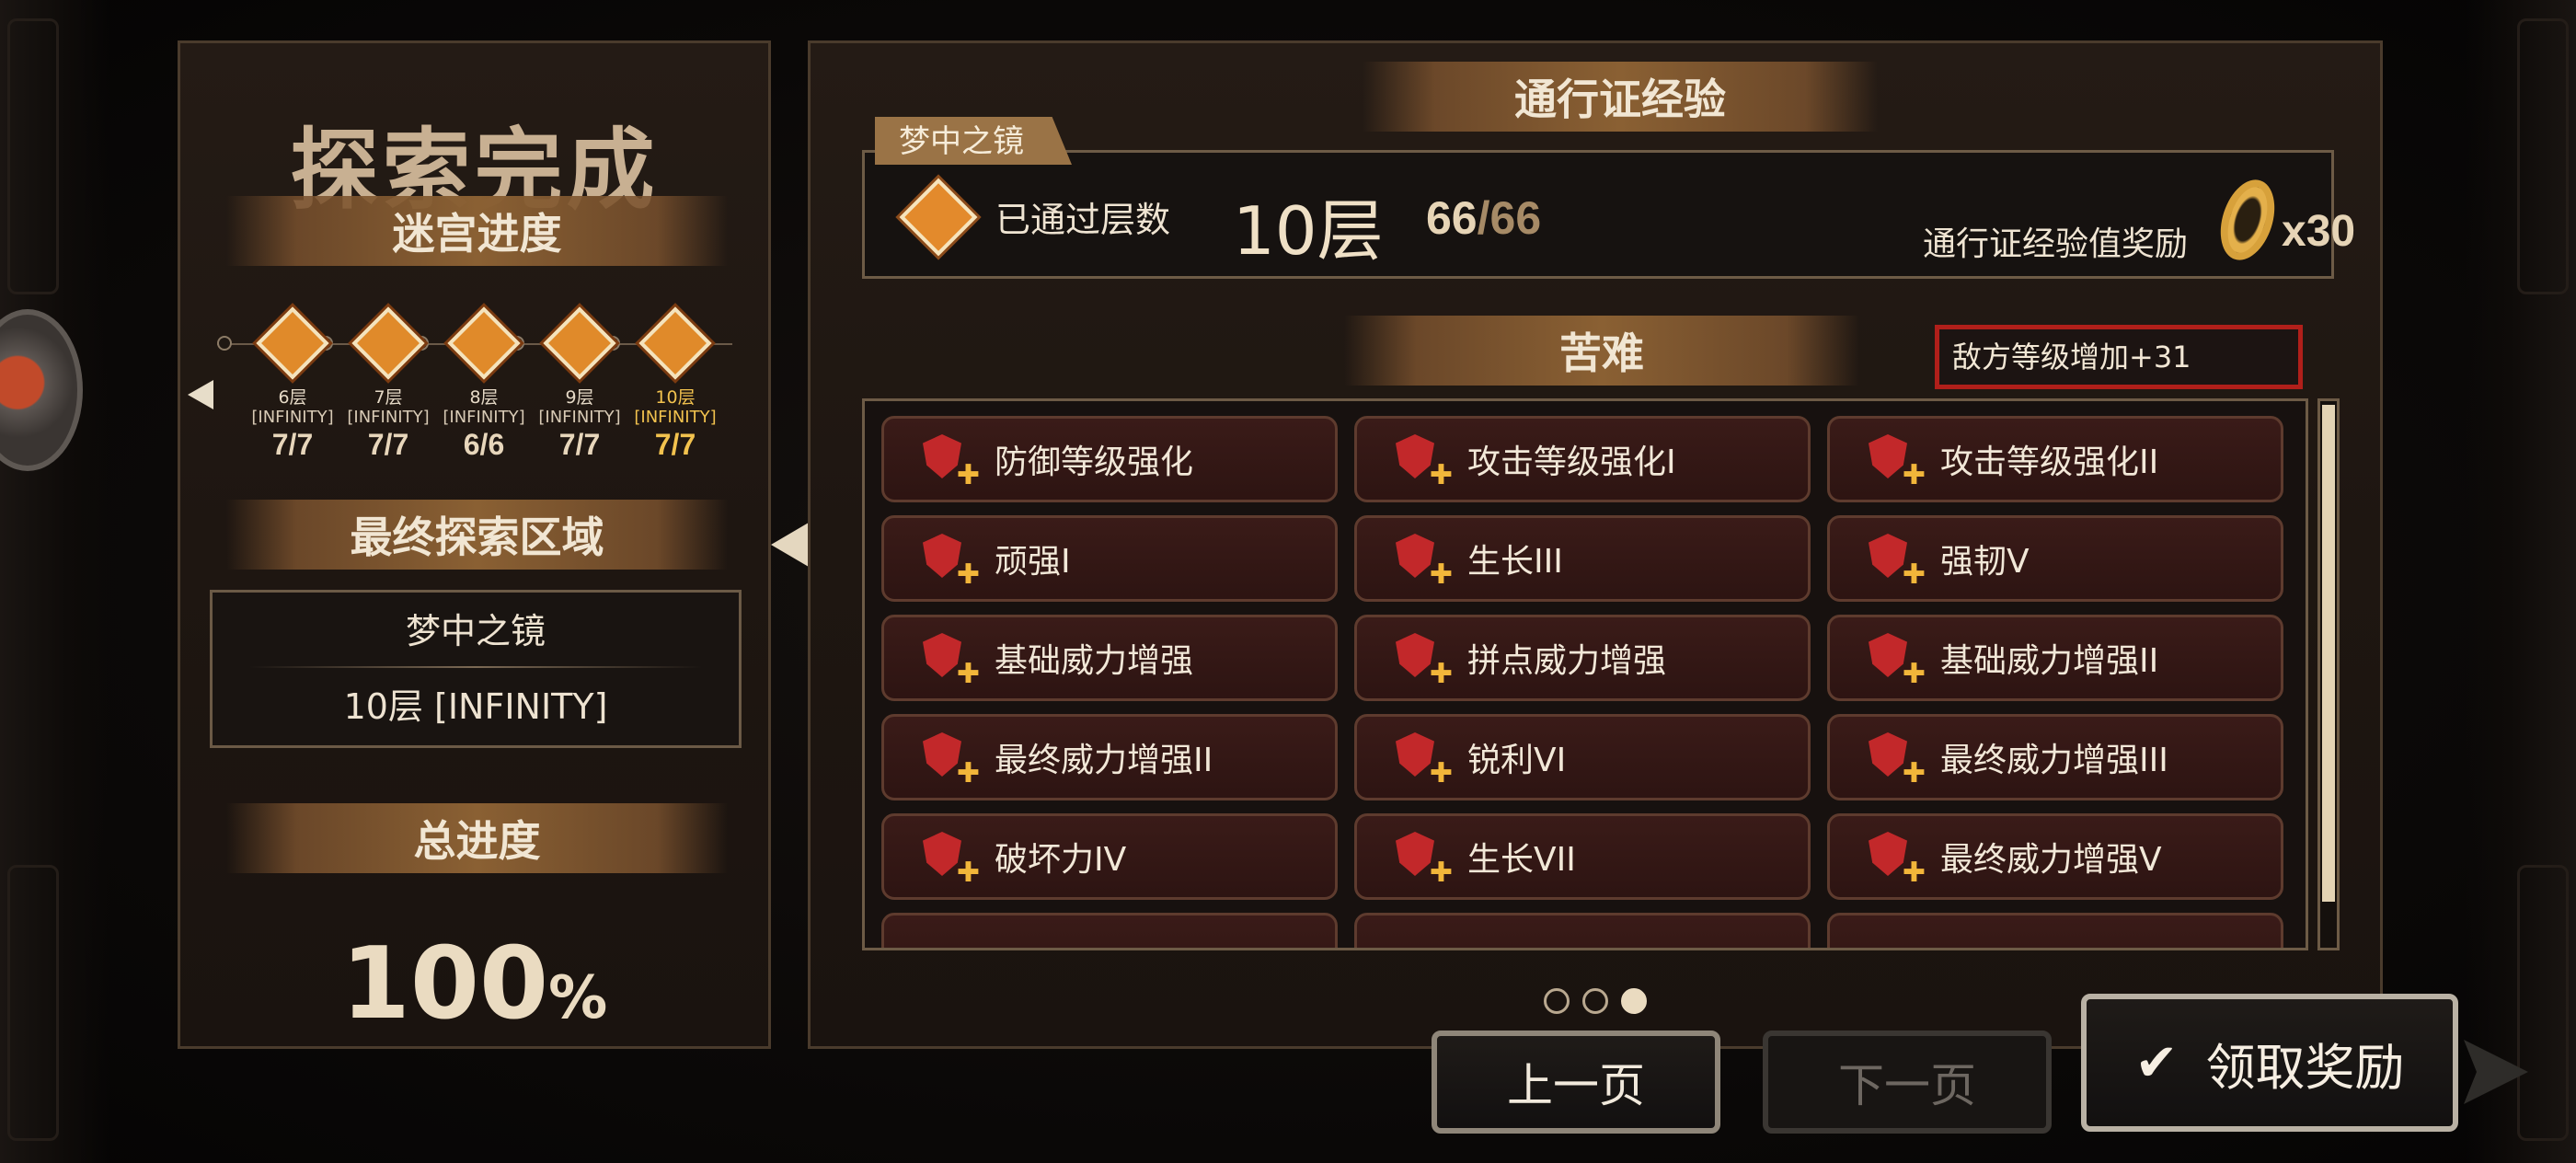 Image resolution: width=2576 pixels, height=1163 pixels. What do you see at coordinates (578, 998) in the screenshot?
I see `total-progress-unit: %` at bounding box center [578, 998].